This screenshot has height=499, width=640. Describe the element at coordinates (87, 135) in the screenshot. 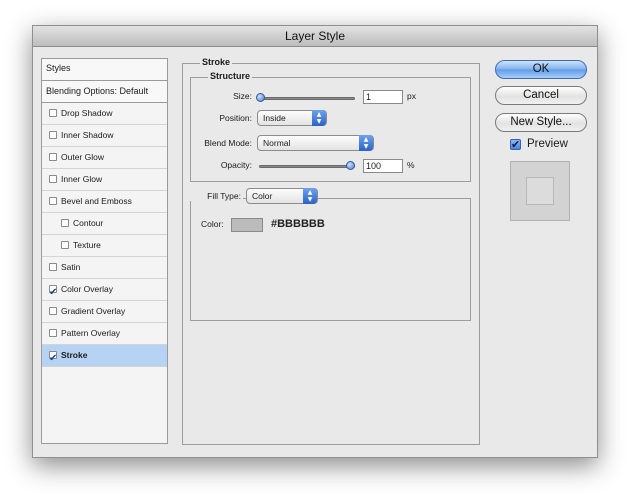

I see `style-item-label: Inner Shadow` at that location.